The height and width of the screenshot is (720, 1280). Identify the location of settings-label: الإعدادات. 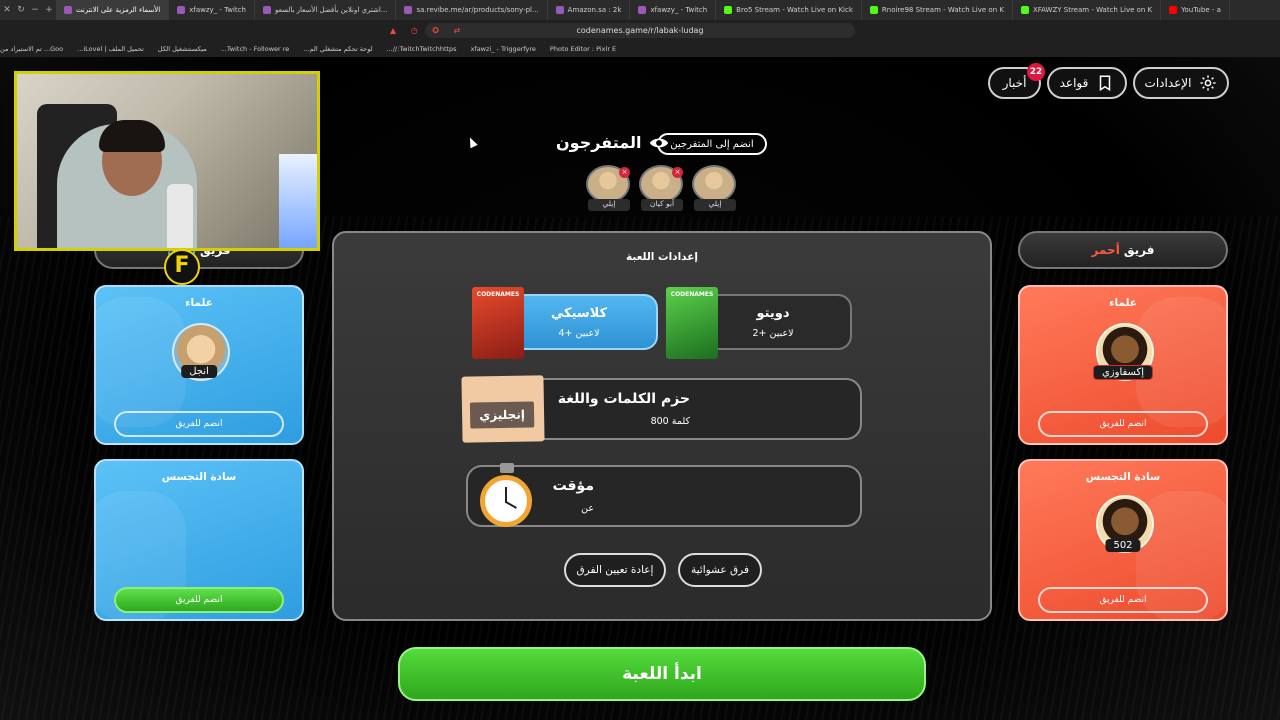
(1168, 83).